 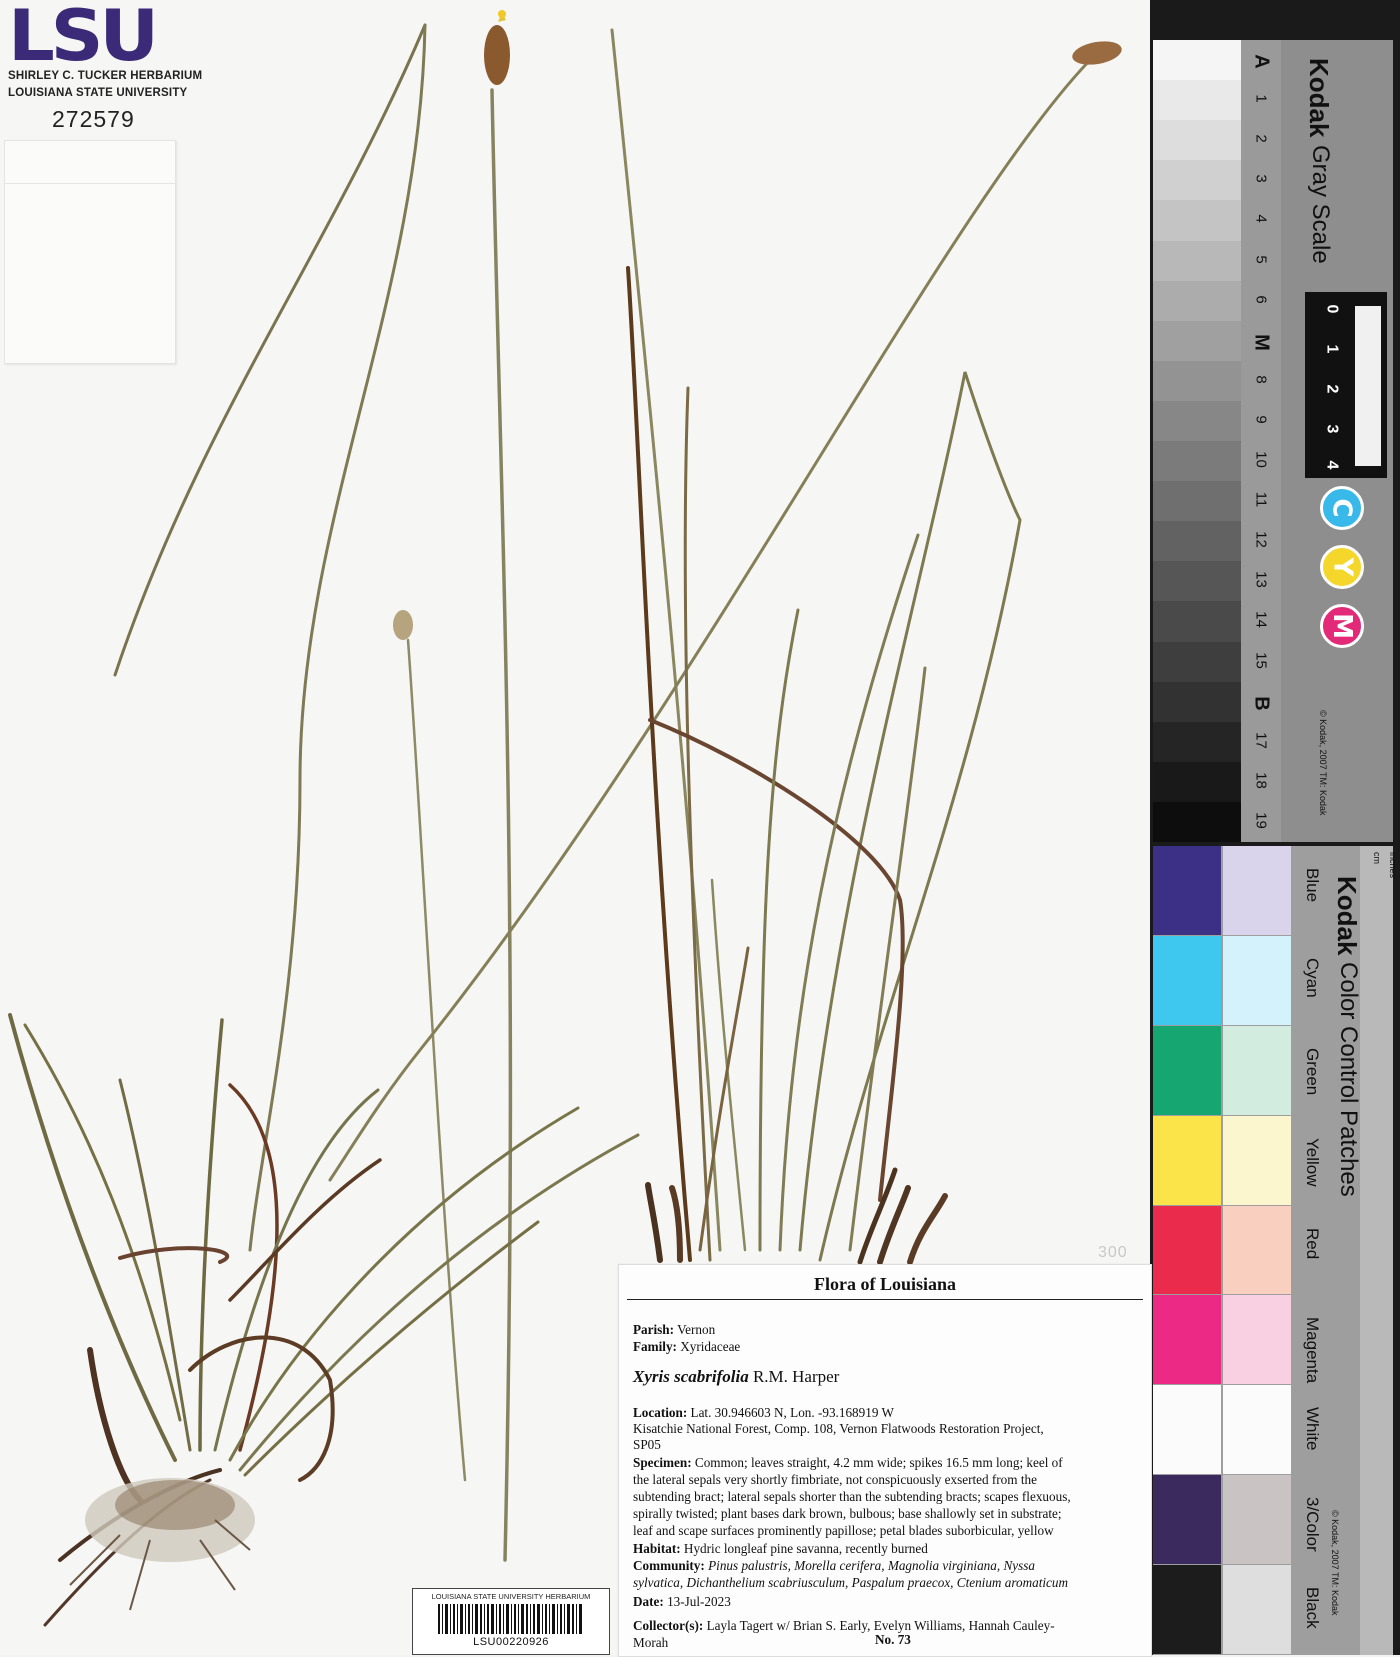 What do you see at coordinates (1261, 780) in the screenshot?
I see `gray-step-label: 18` at bounding box center [1261, 780].